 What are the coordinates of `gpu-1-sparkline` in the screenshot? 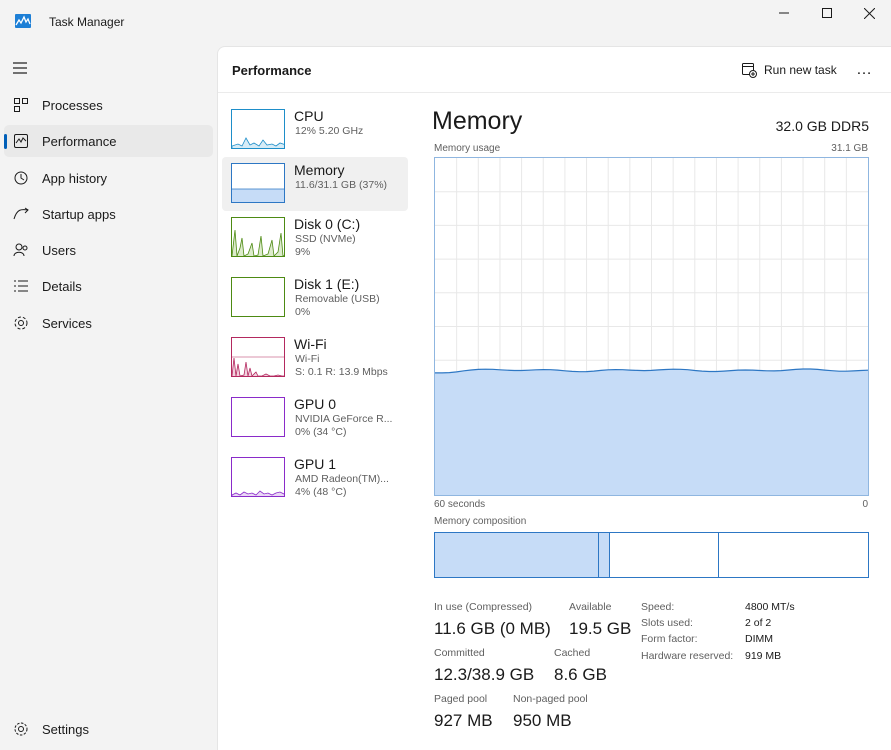 It's located at (258, 493).